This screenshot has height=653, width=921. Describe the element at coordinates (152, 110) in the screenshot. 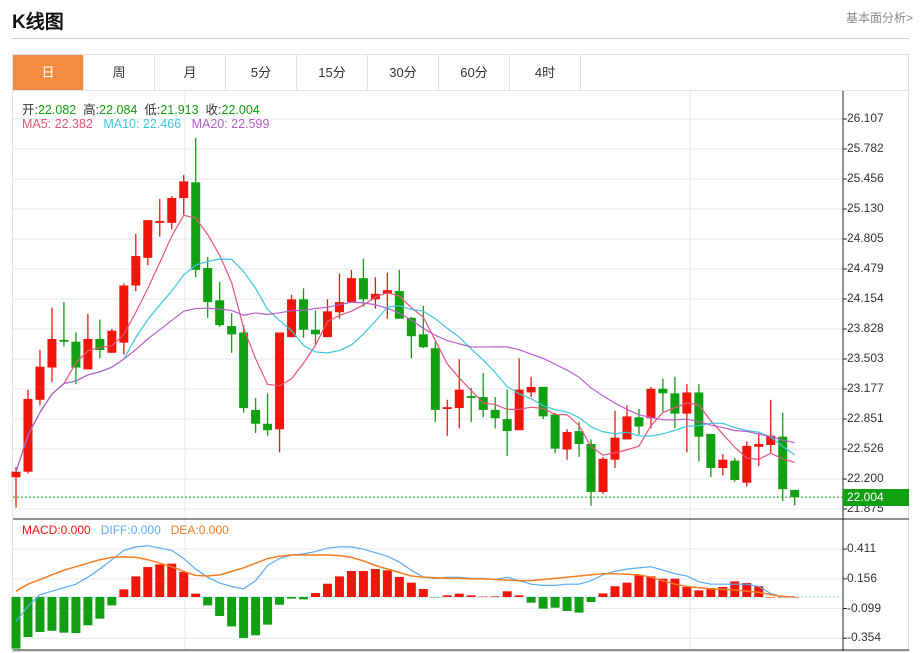

I see `low-label: 低:` at that location.